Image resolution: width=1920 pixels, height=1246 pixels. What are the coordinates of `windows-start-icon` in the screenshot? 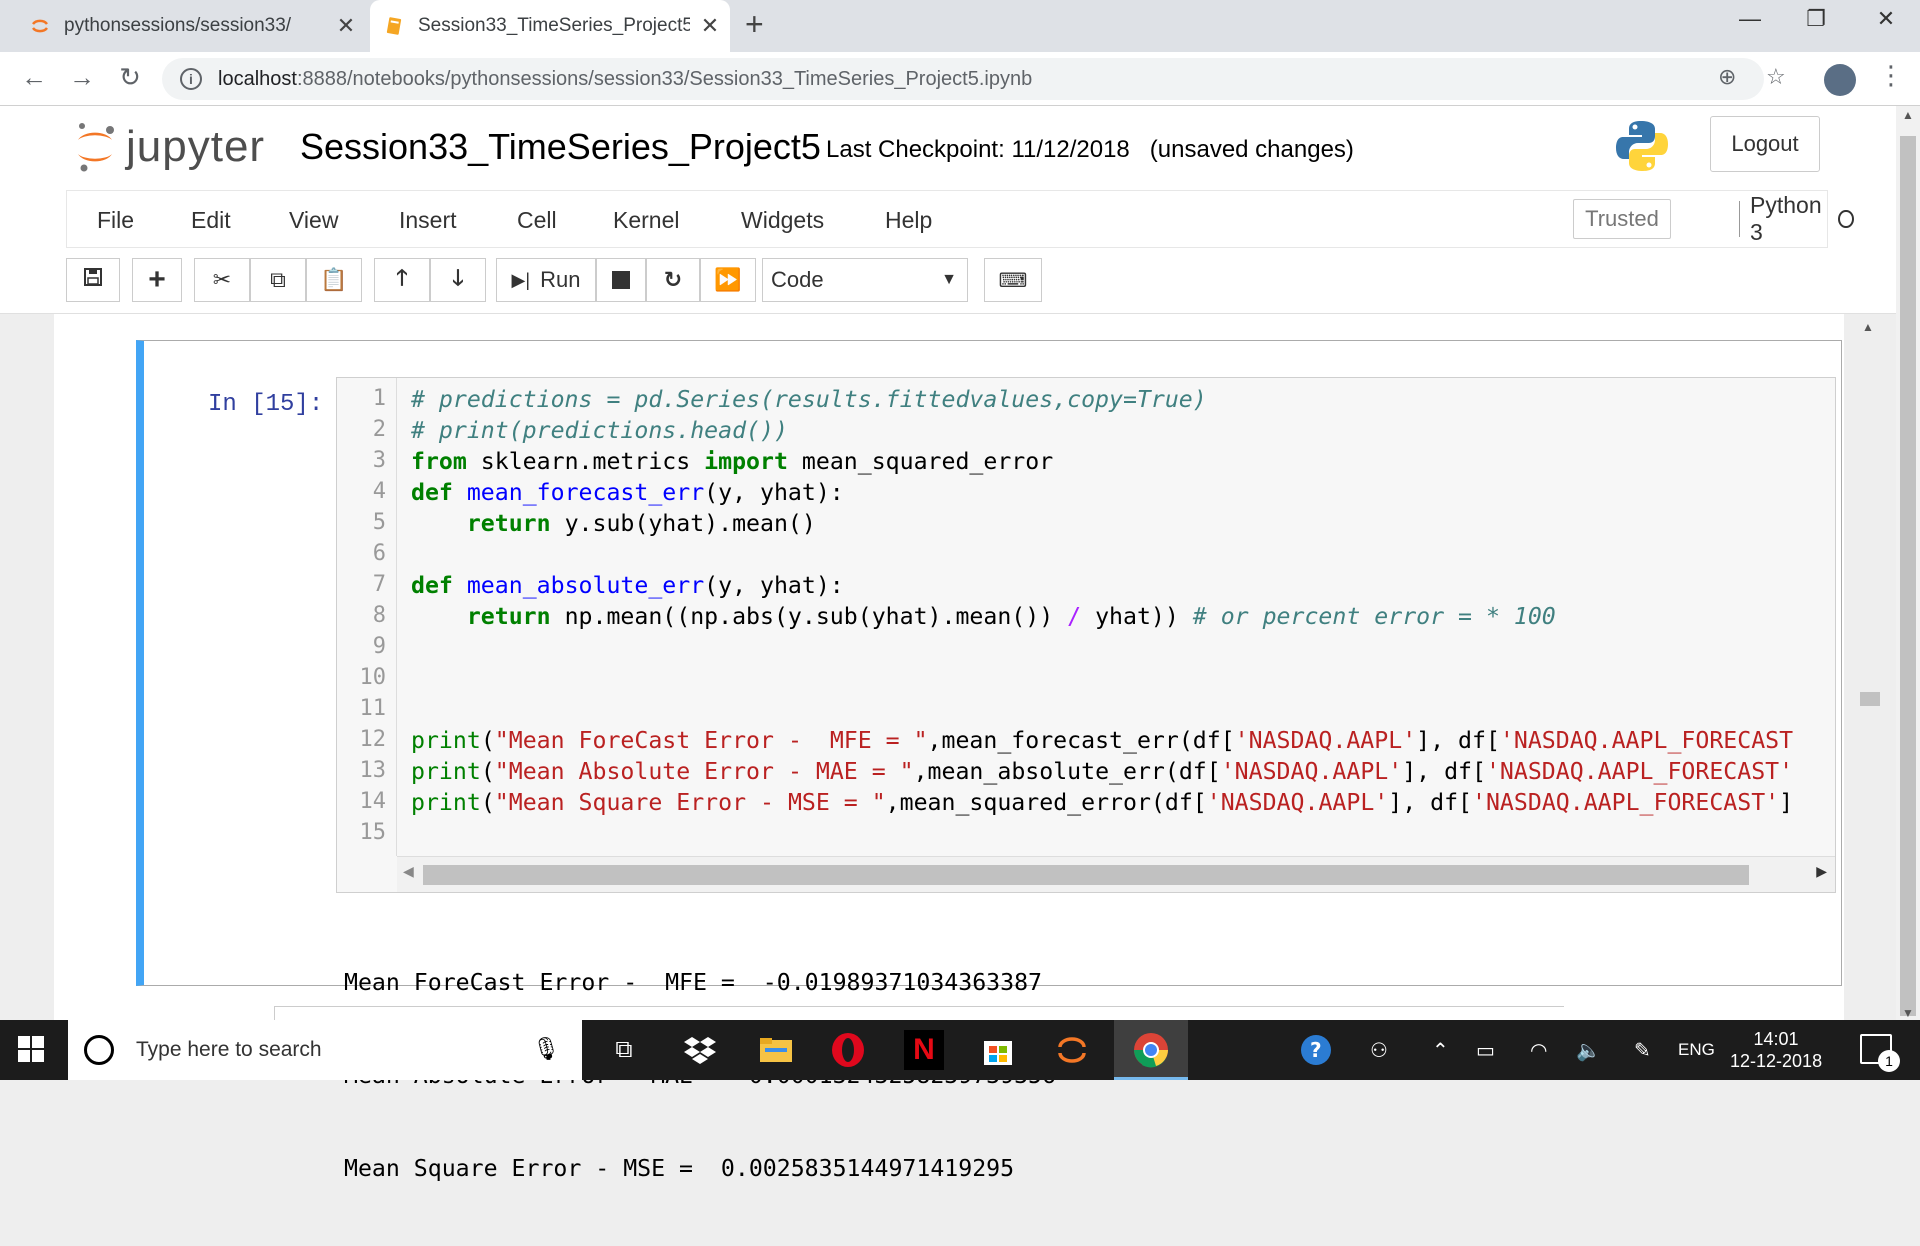 It's located at (31, 1051).